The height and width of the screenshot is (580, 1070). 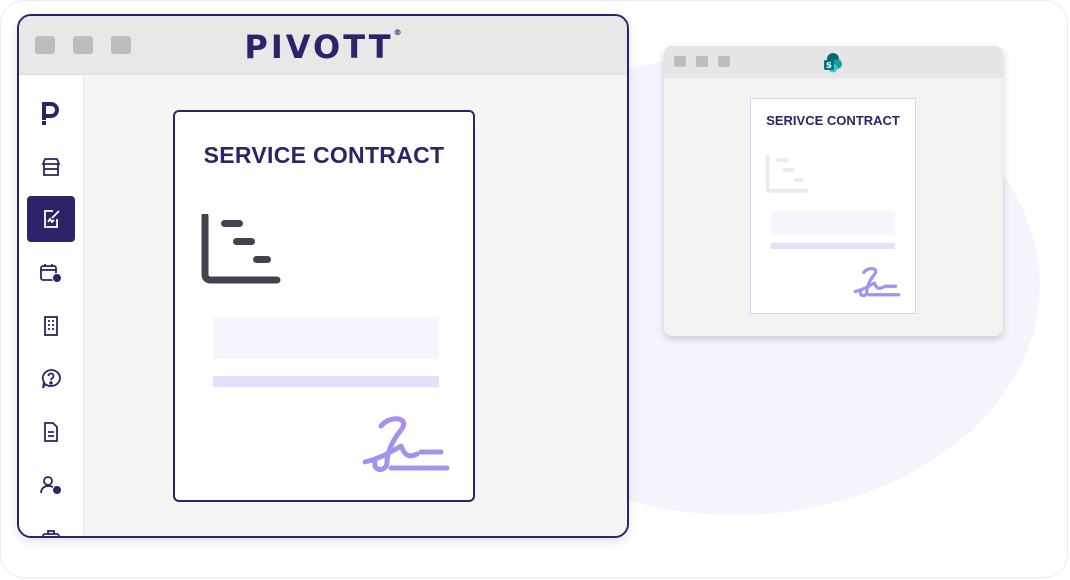 I want to click on sidebar-item-home, so click(x=51, y=114).